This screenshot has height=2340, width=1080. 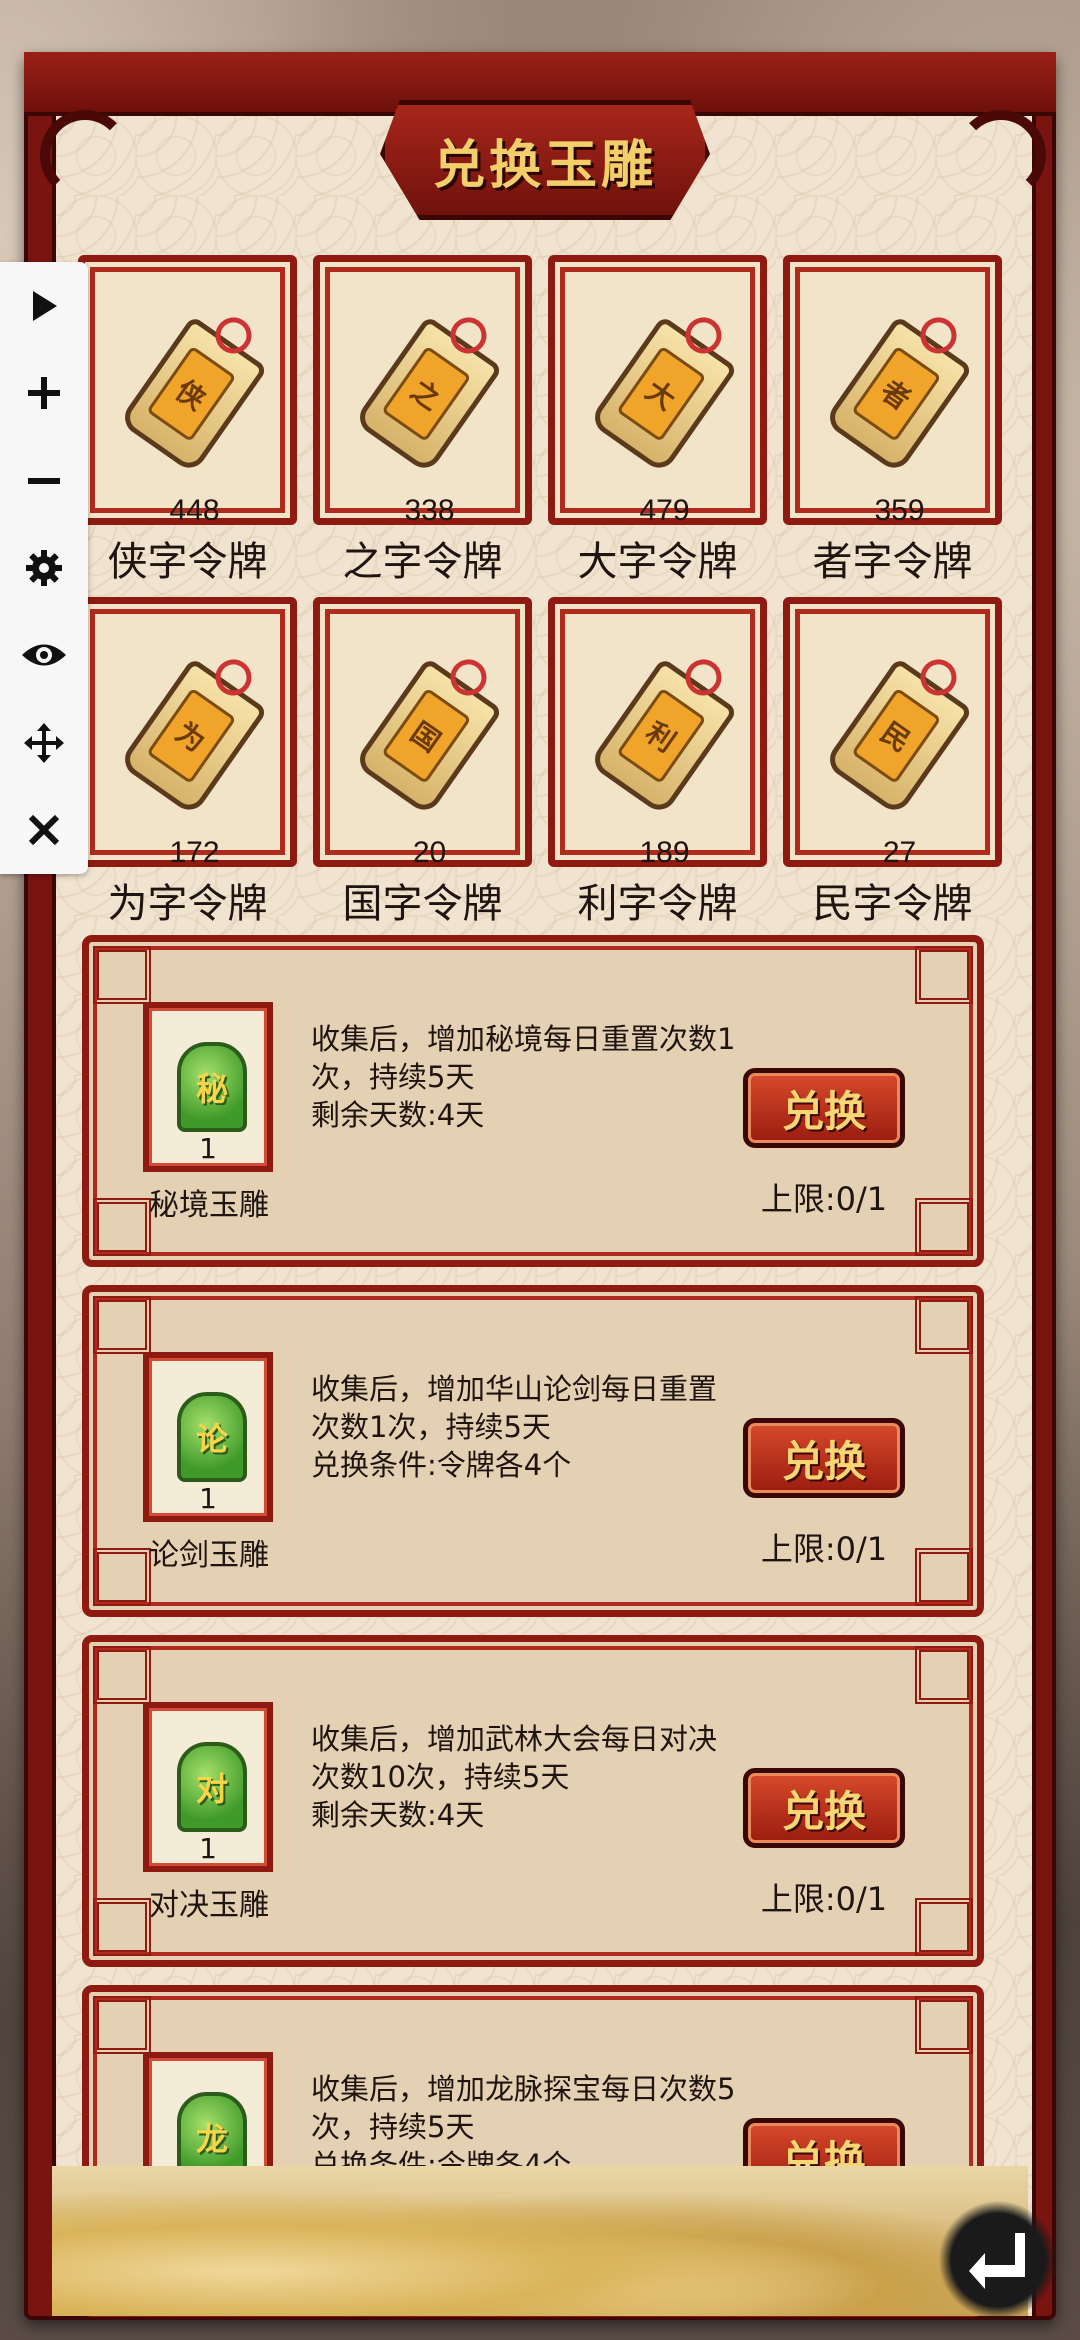 I want to click on token-glyph: 为, so click(x=191, y=736).